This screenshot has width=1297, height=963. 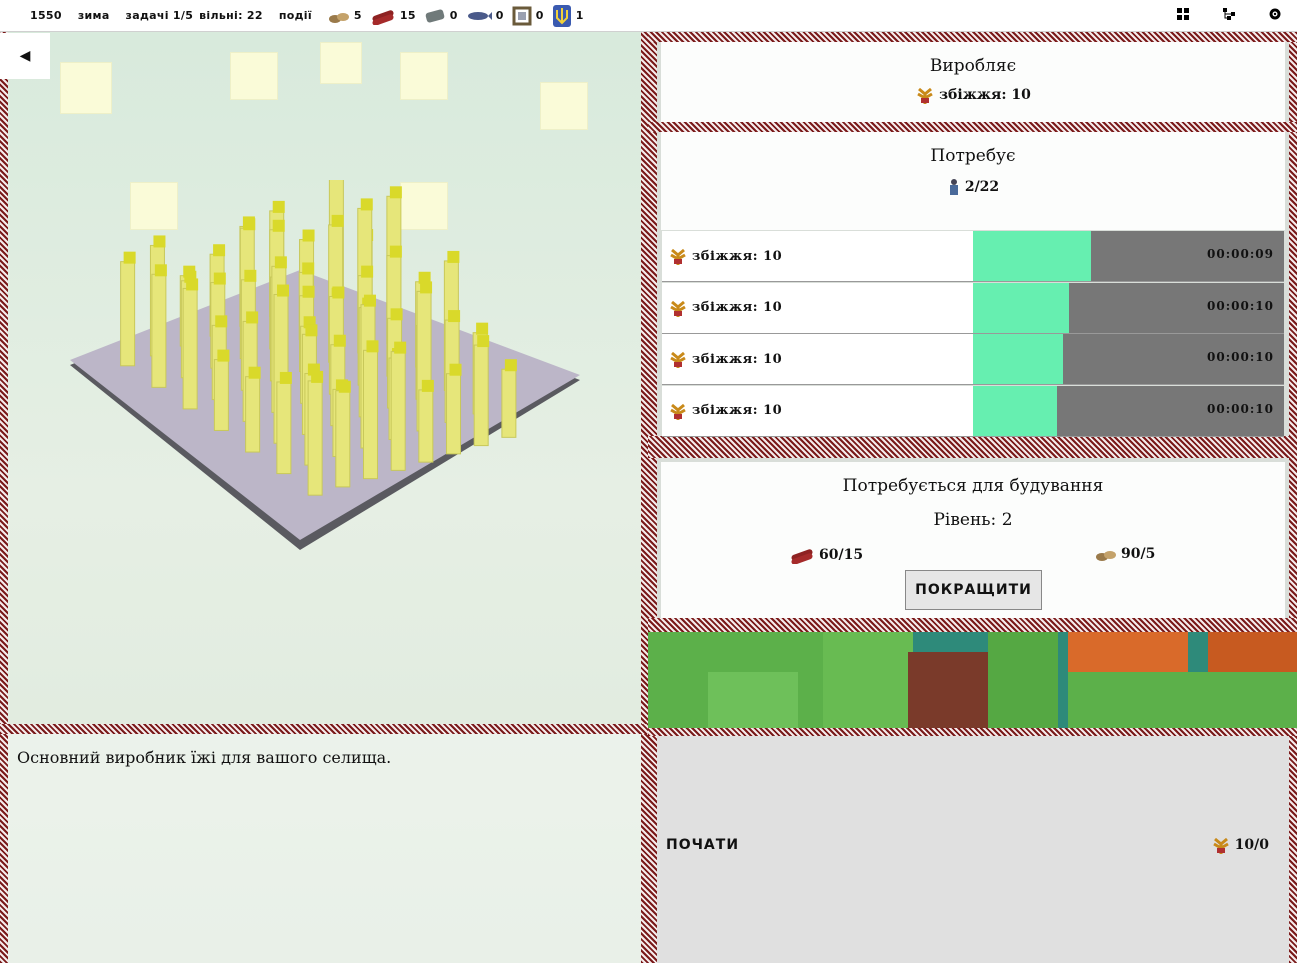 What do you see at coordinates (1240, 845) in the screenshot?
I see `start-cost: 10/0` at bounding box center [1240, 845].